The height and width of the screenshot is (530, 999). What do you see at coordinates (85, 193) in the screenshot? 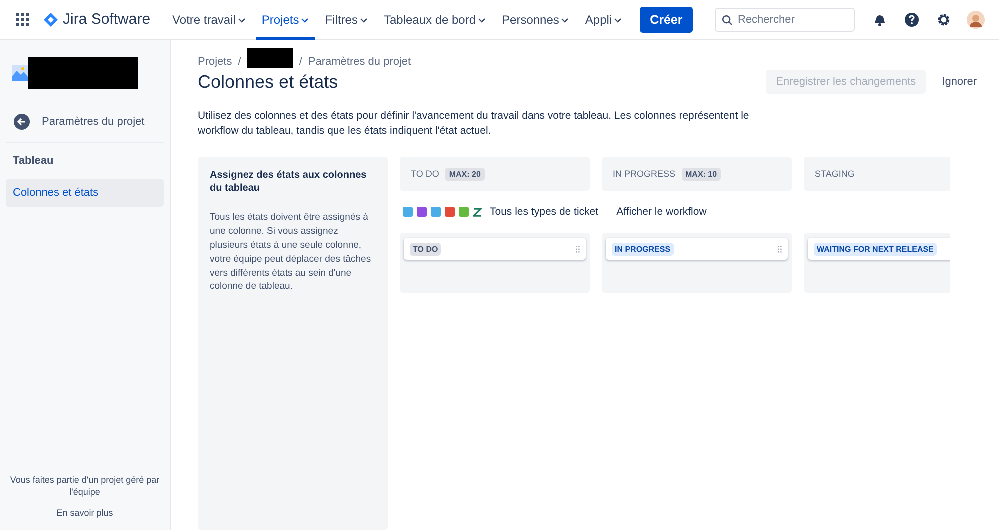
I see `sidebar-item: Colonnes et états` at bounding box center [85, 193].